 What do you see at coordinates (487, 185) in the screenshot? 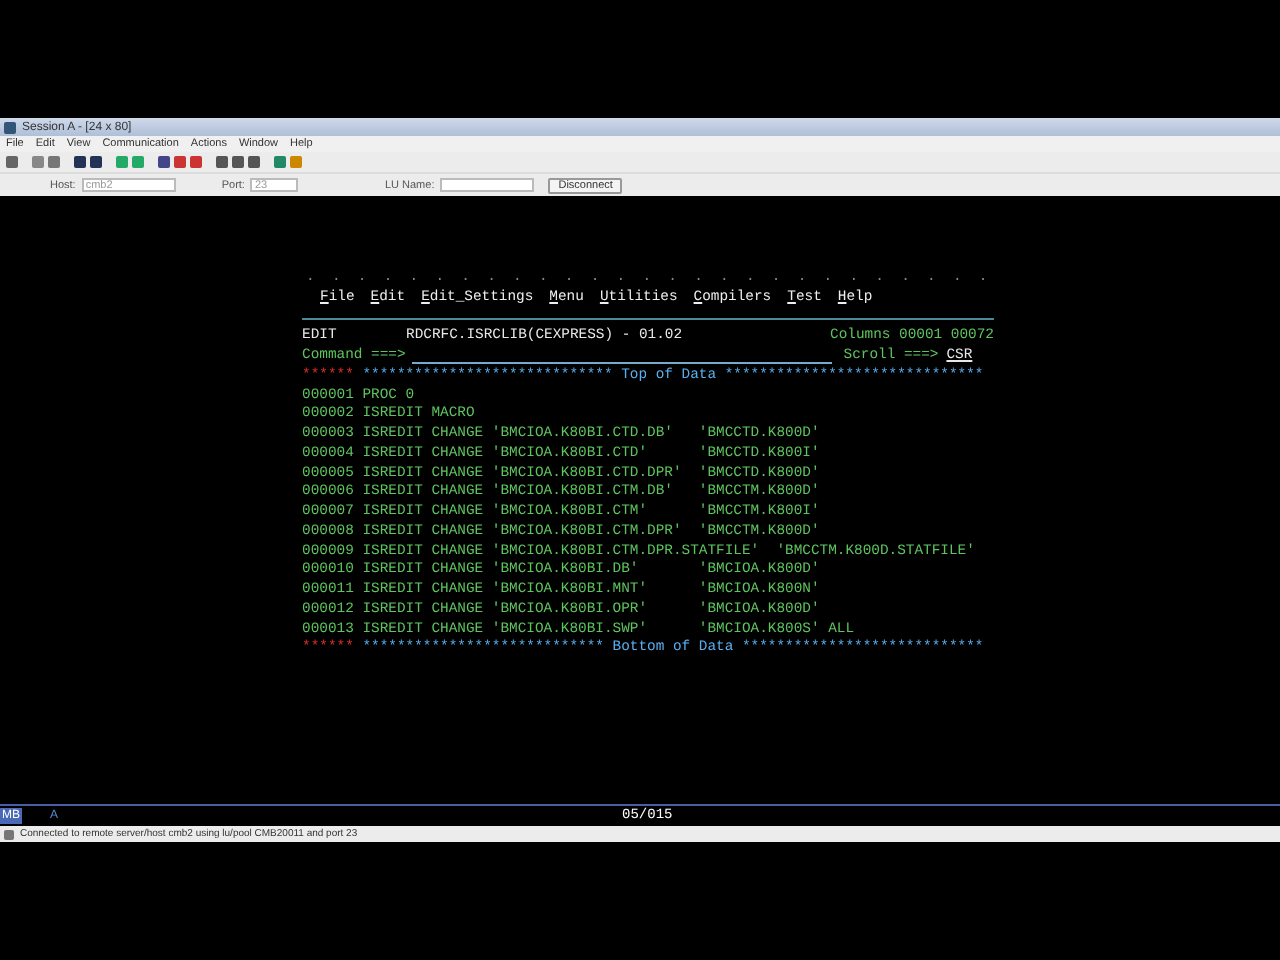
I see `lu-name-field` at bounding box center [487, 185].